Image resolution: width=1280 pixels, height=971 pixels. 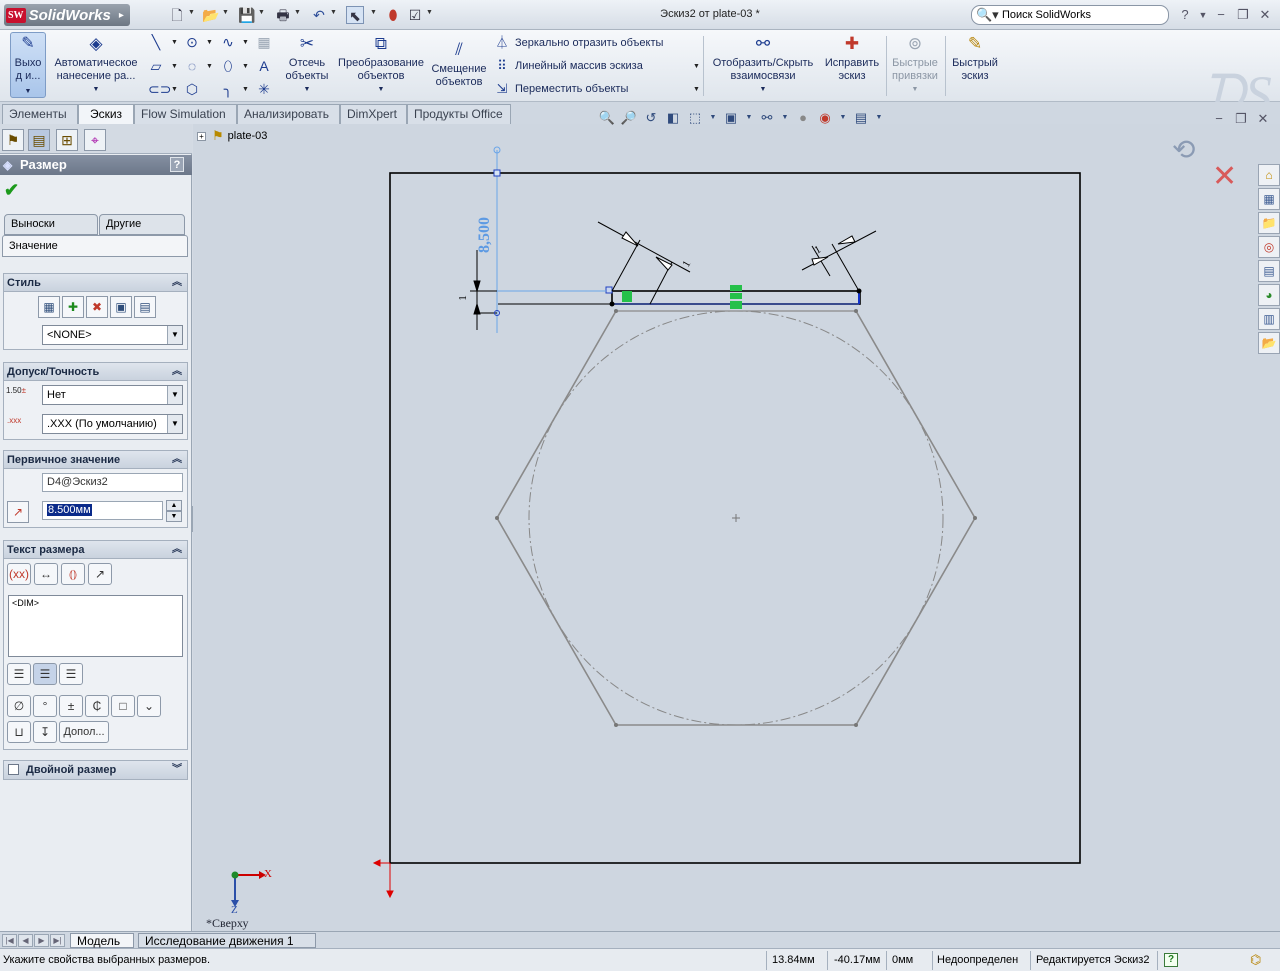 What do you see at coordinates (268, 874) in the screenshot?
I see `x-axis-label: X` at bounding box center [268, 874].